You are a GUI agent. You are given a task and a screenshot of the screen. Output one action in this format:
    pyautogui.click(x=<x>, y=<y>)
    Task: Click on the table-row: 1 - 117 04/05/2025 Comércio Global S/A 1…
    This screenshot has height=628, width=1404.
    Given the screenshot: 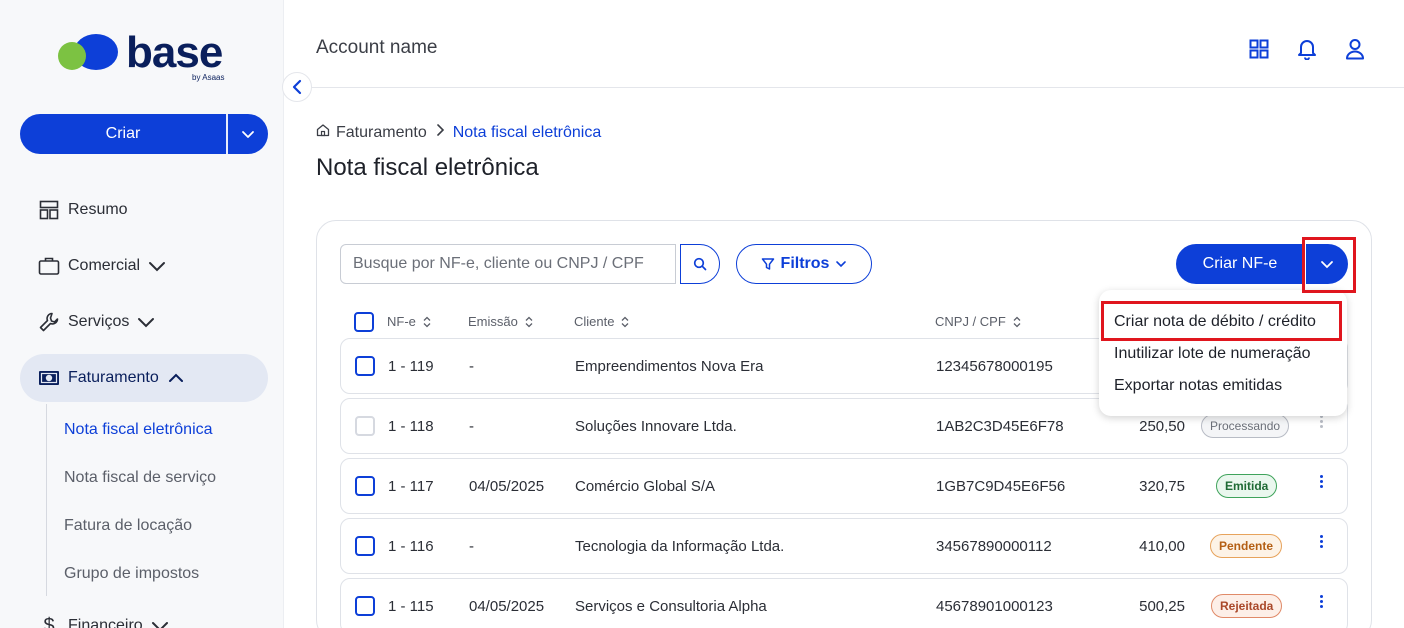 What is the action you would take?
    pyautogui.click(x=844, y=486)
    